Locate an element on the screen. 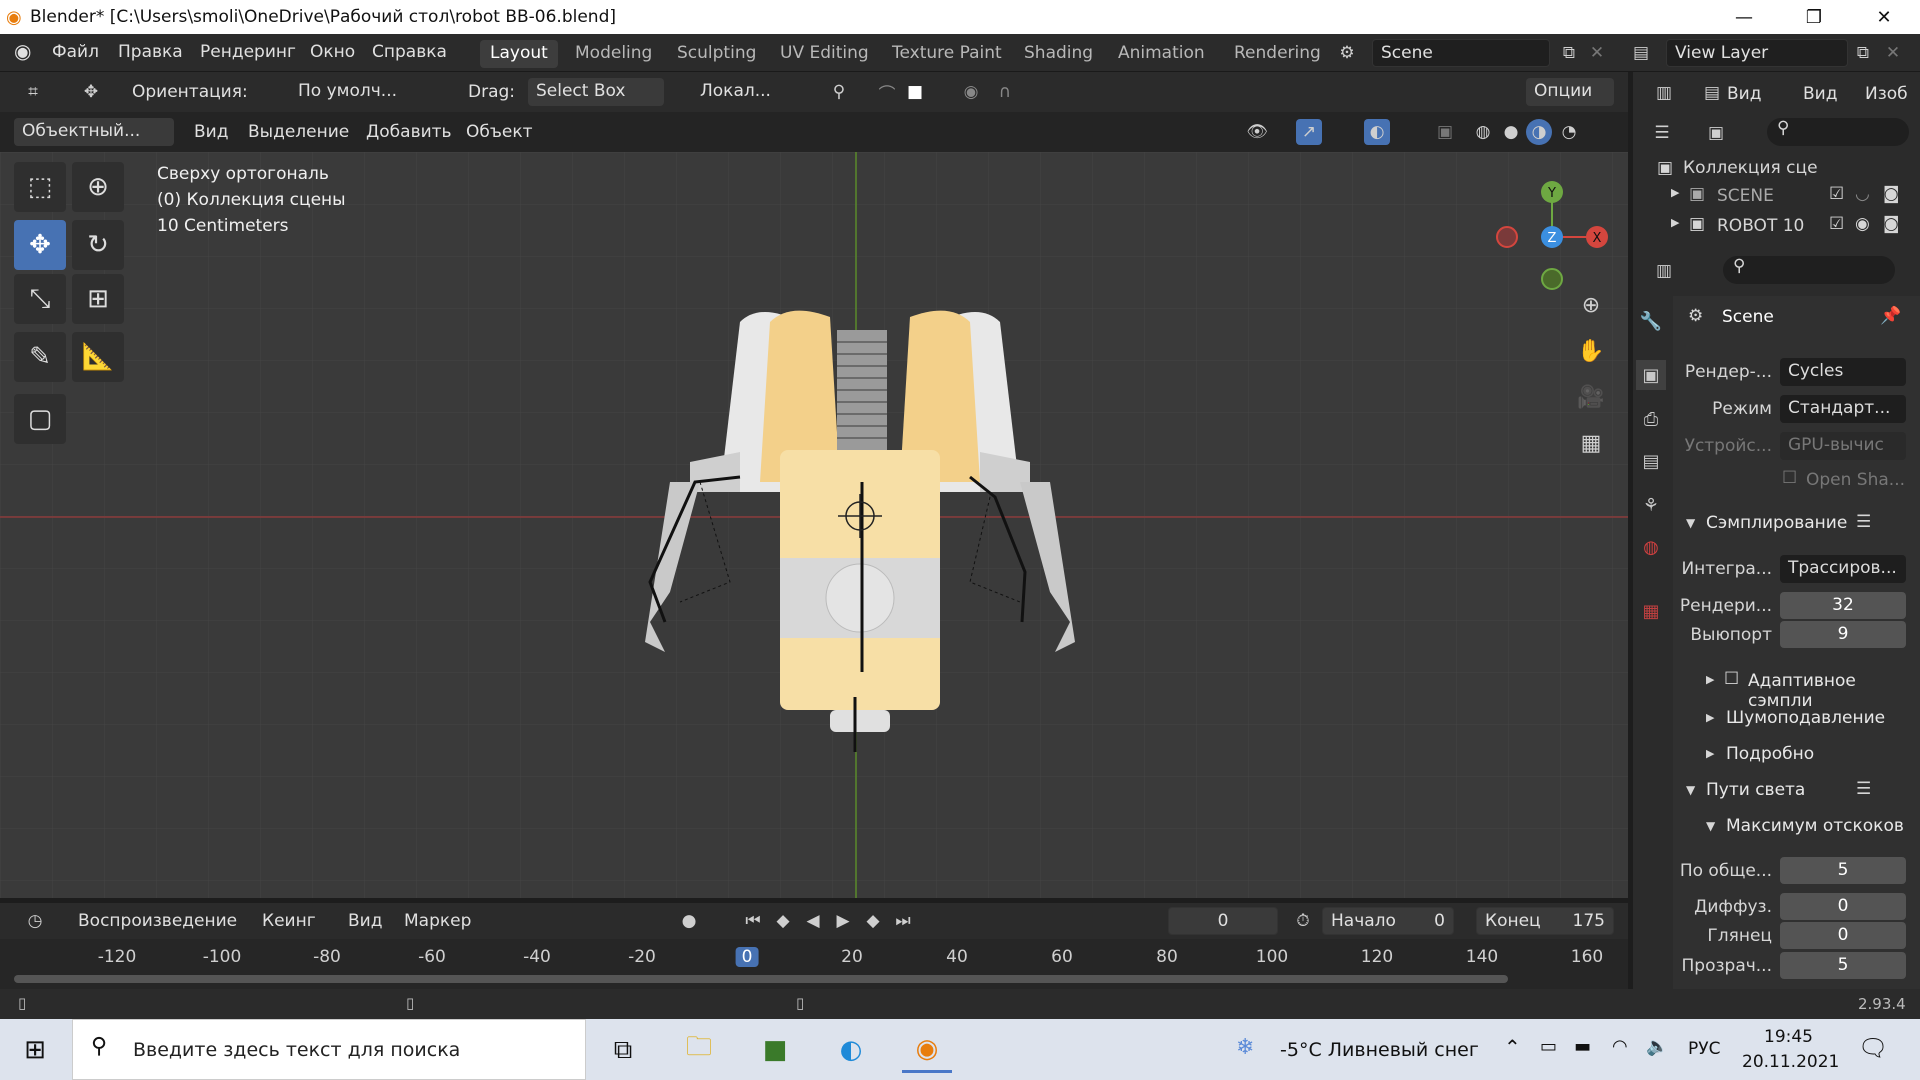 The height and width of the screenshot is (1080, 1920). task-view-icon: ⧉ is located at coordinates (623, 1050).